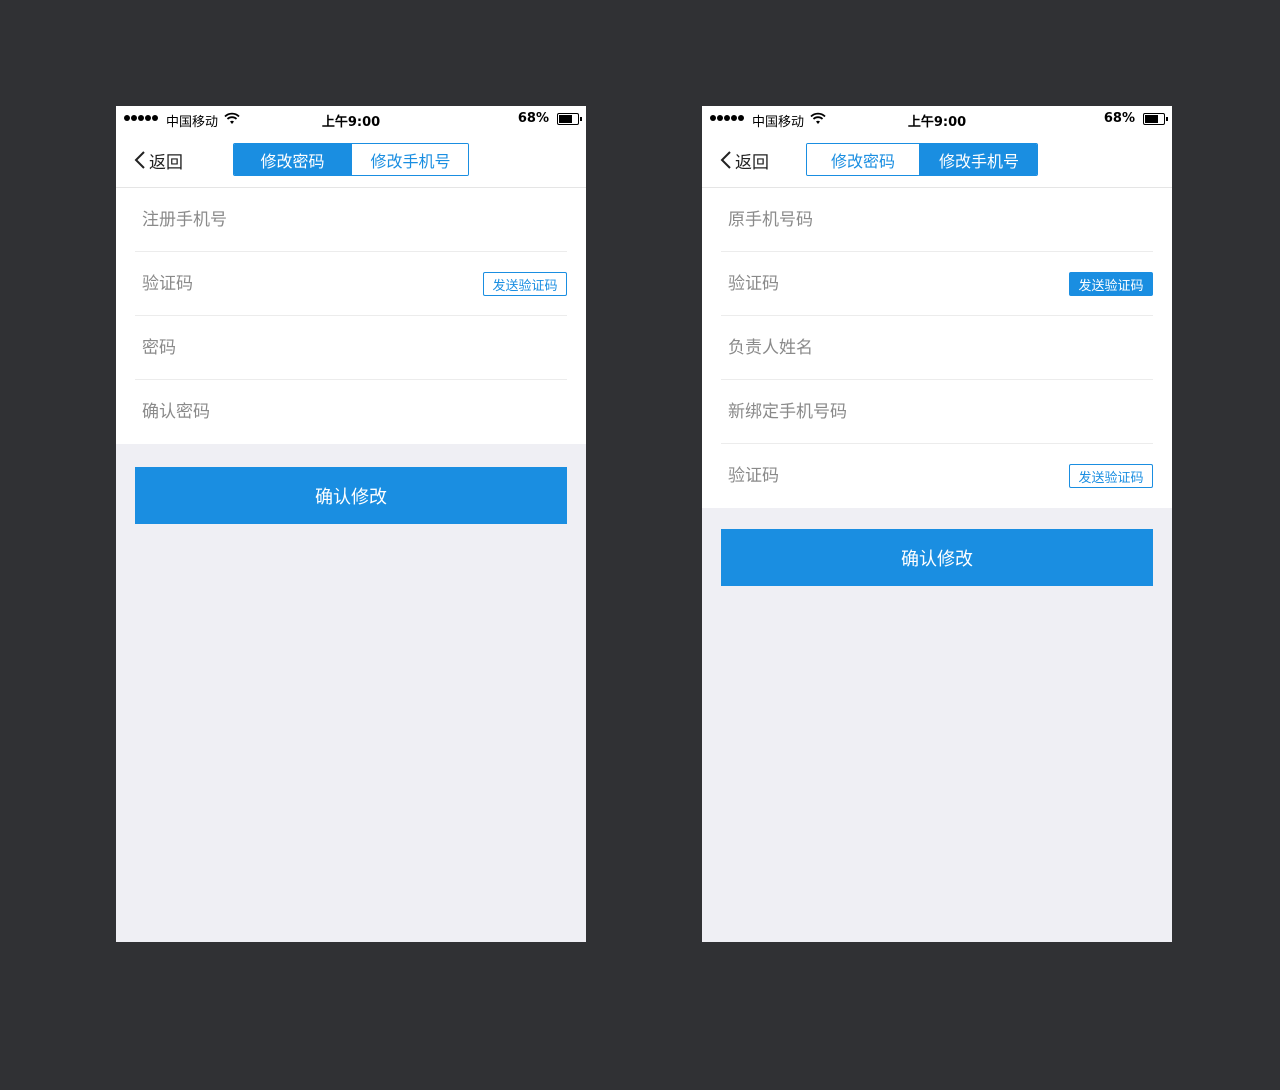  Describe the element at coordinates (888, 347) in the screenshot. I see `owner-name-input` at that location.